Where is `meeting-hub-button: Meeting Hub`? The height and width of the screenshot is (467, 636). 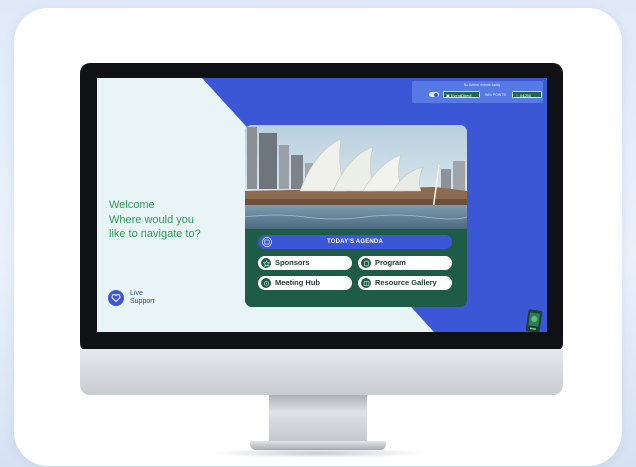 meeting-hub-button: Meeting Hub is located at coordinates (305, 283).